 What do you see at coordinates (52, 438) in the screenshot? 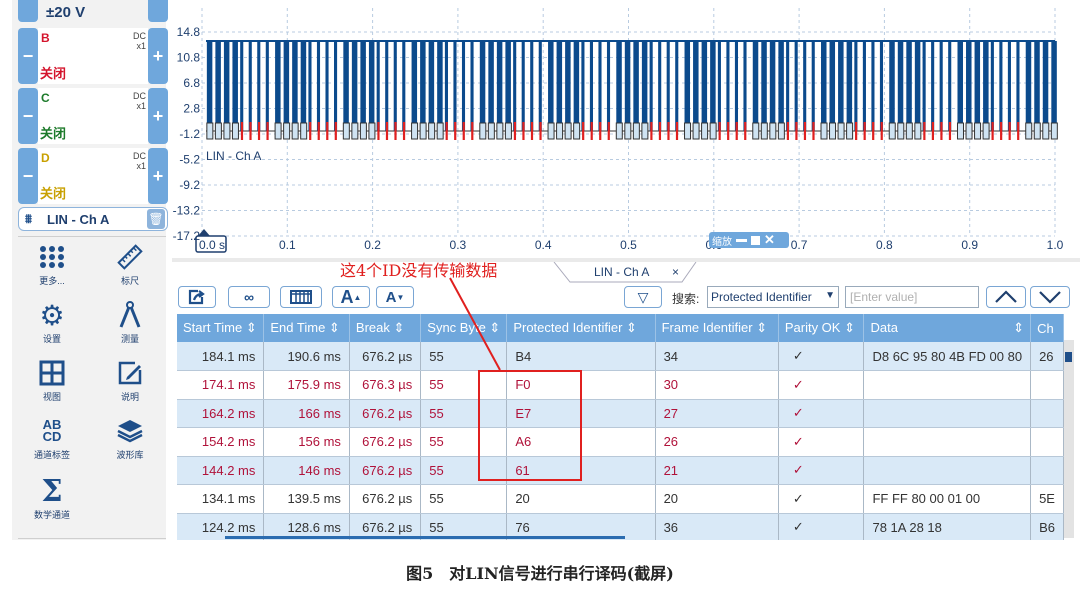
I see `tool-channel-labels: AB CD 通道标签` at bounding box center [52, 438].